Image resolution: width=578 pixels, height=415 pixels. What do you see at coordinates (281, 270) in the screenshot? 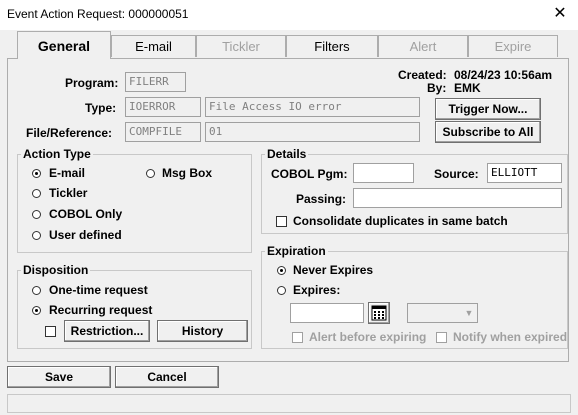
I see `radio-never-expires` at bounding box center [281, 270].